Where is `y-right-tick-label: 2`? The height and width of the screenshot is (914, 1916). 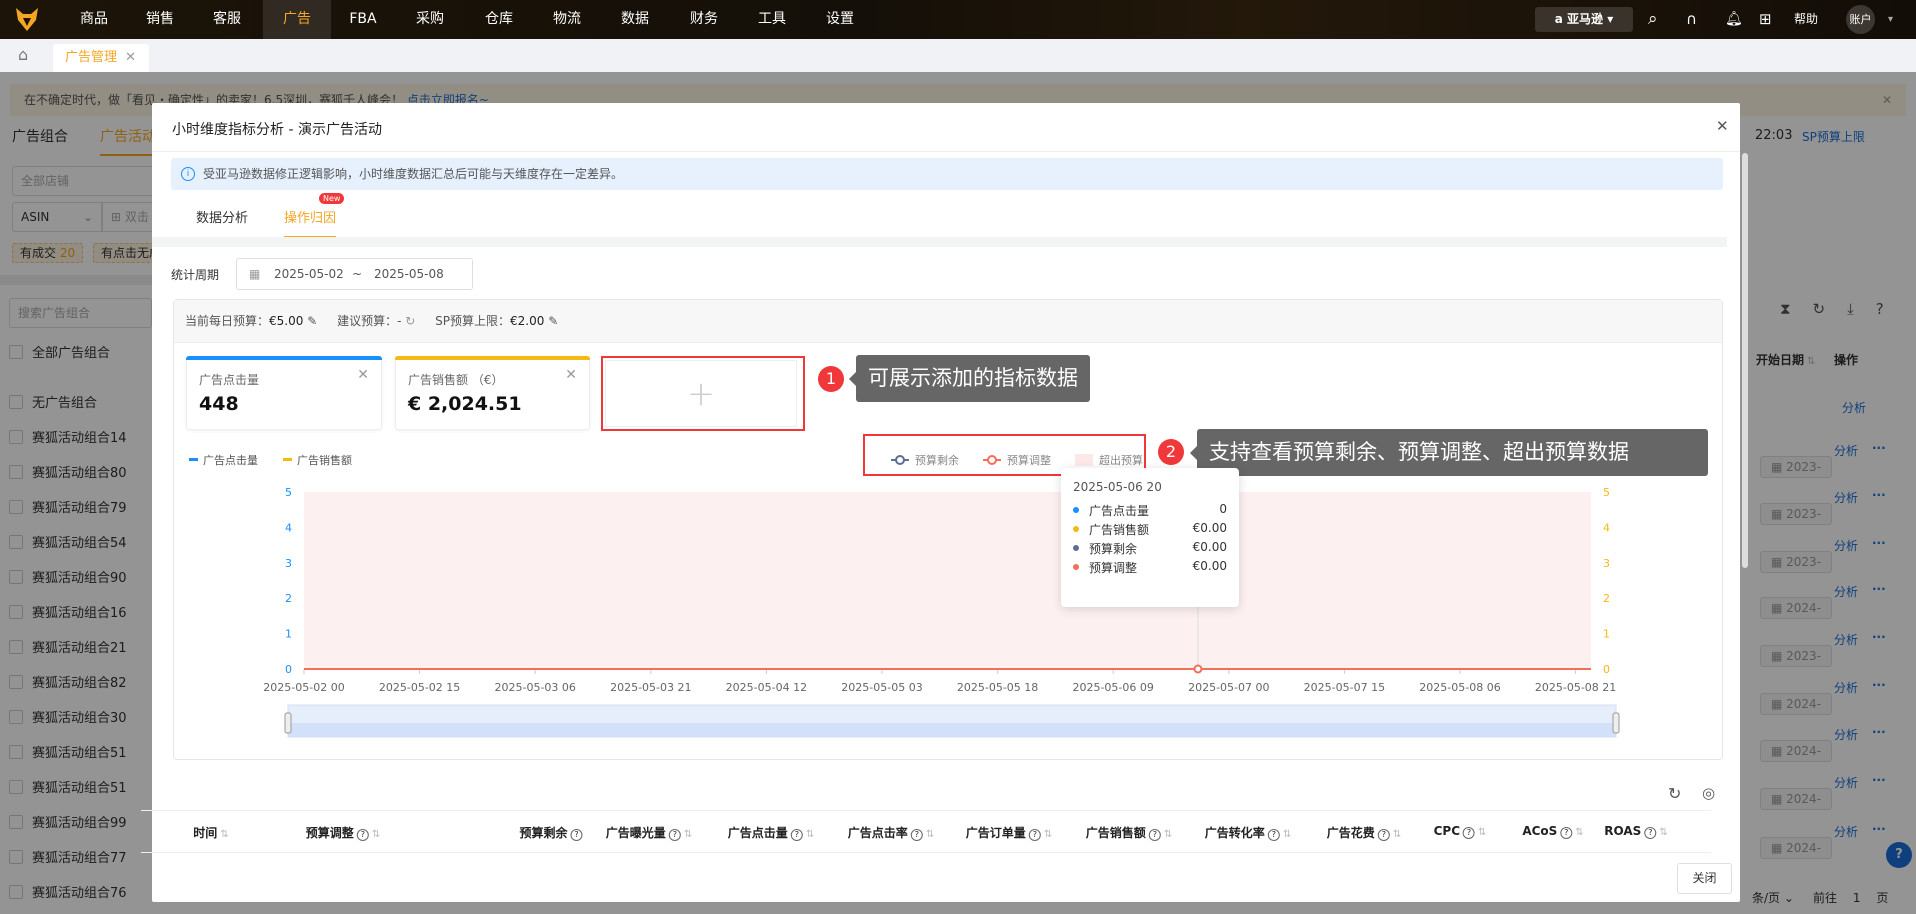 y-right-tick-label: 2 is located at coordinates (1606, 598).